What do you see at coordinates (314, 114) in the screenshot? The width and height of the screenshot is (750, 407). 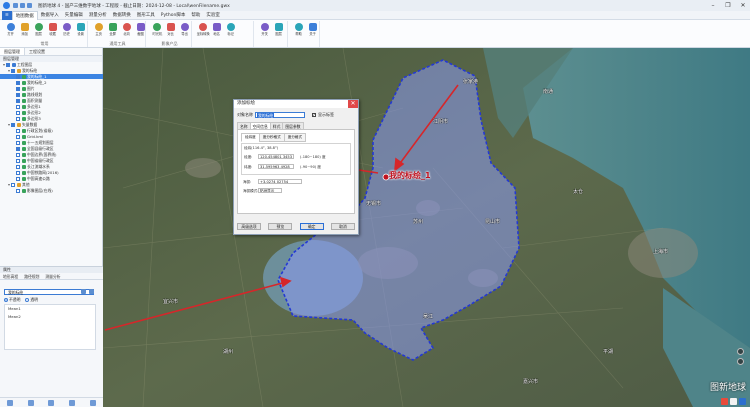 I see `show-label-checkbox` at bounding box center [314, 114].